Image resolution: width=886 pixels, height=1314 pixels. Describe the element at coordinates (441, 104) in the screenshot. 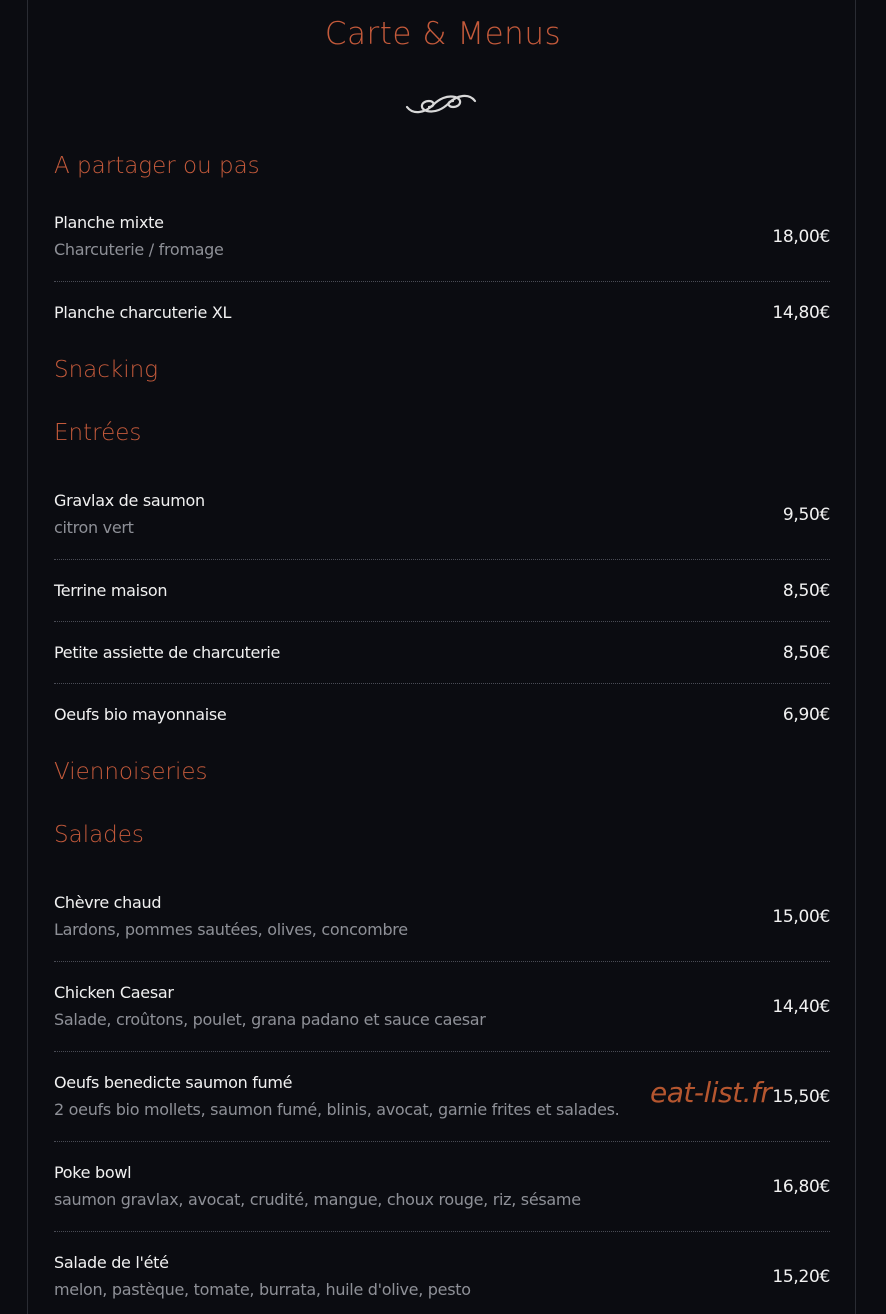

I see `flourish-ornament-icon` at that location.